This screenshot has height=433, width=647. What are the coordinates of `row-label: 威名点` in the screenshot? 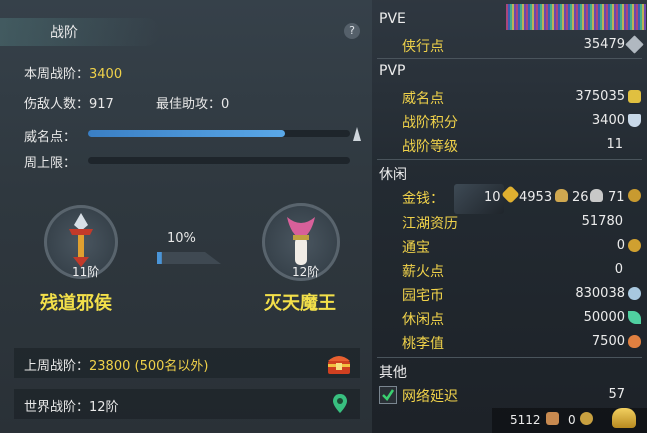 It's located at (423, 99).